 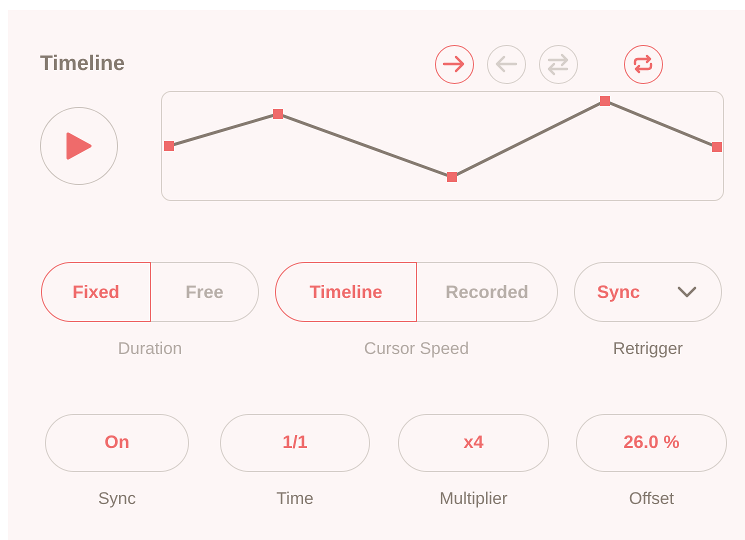 I want to click on parameter-field: x4, so click(x=473, y=443).